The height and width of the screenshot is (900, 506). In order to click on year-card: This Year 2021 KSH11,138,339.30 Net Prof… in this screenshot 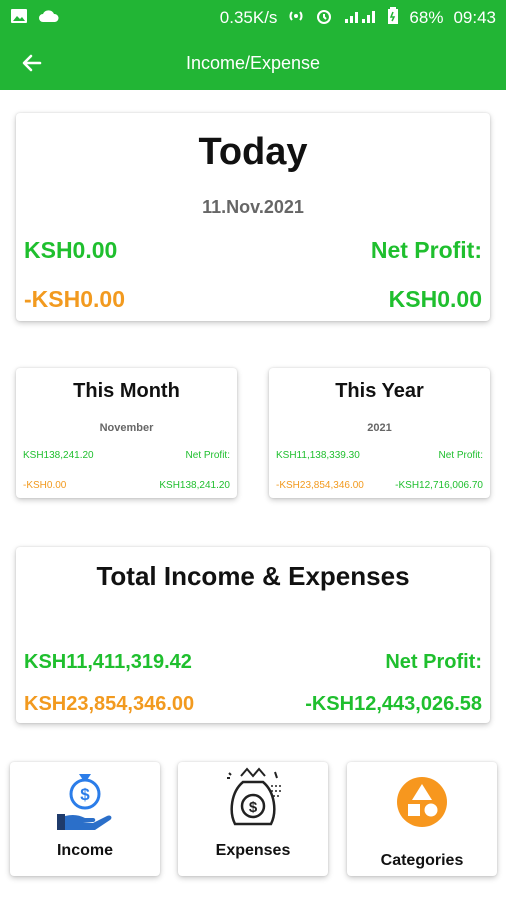, I will do `click(379, 433)`.